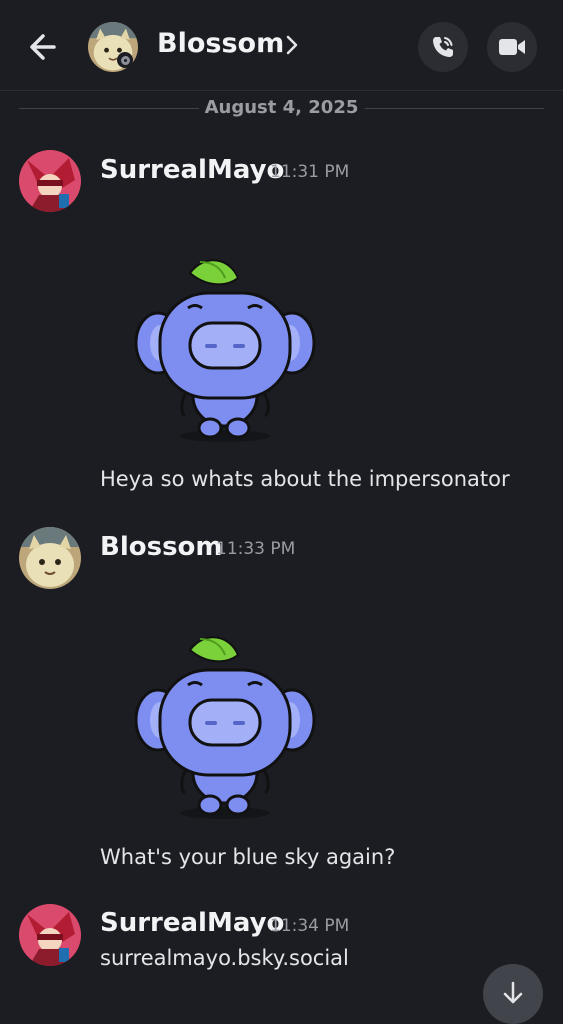  What do you see at coordinates (50, 558) in the screenshot?
I see `avatar-blossom` at bounding box center [50, 558].